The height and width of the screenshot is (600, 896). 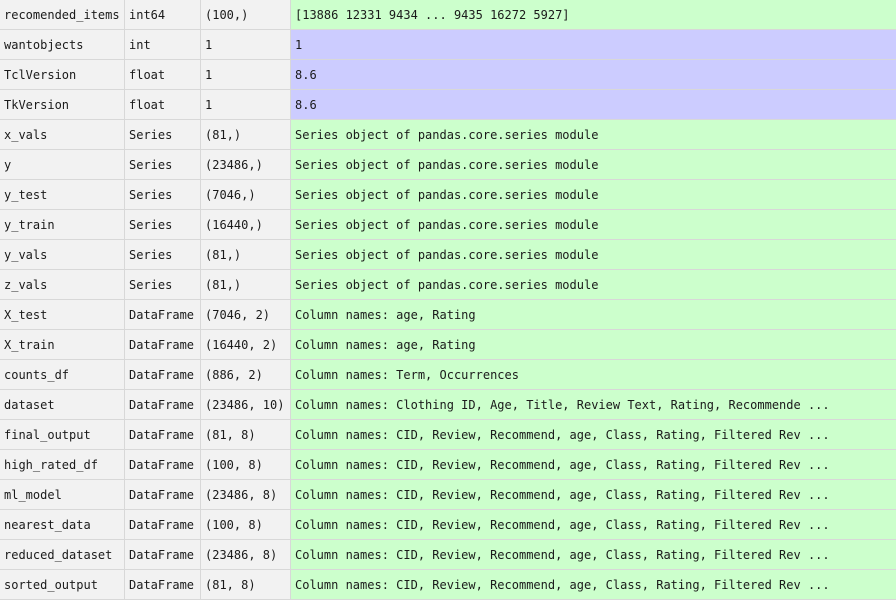 I want to click on variable-size-cell: (16440, 2), so click(x=246, y=344).